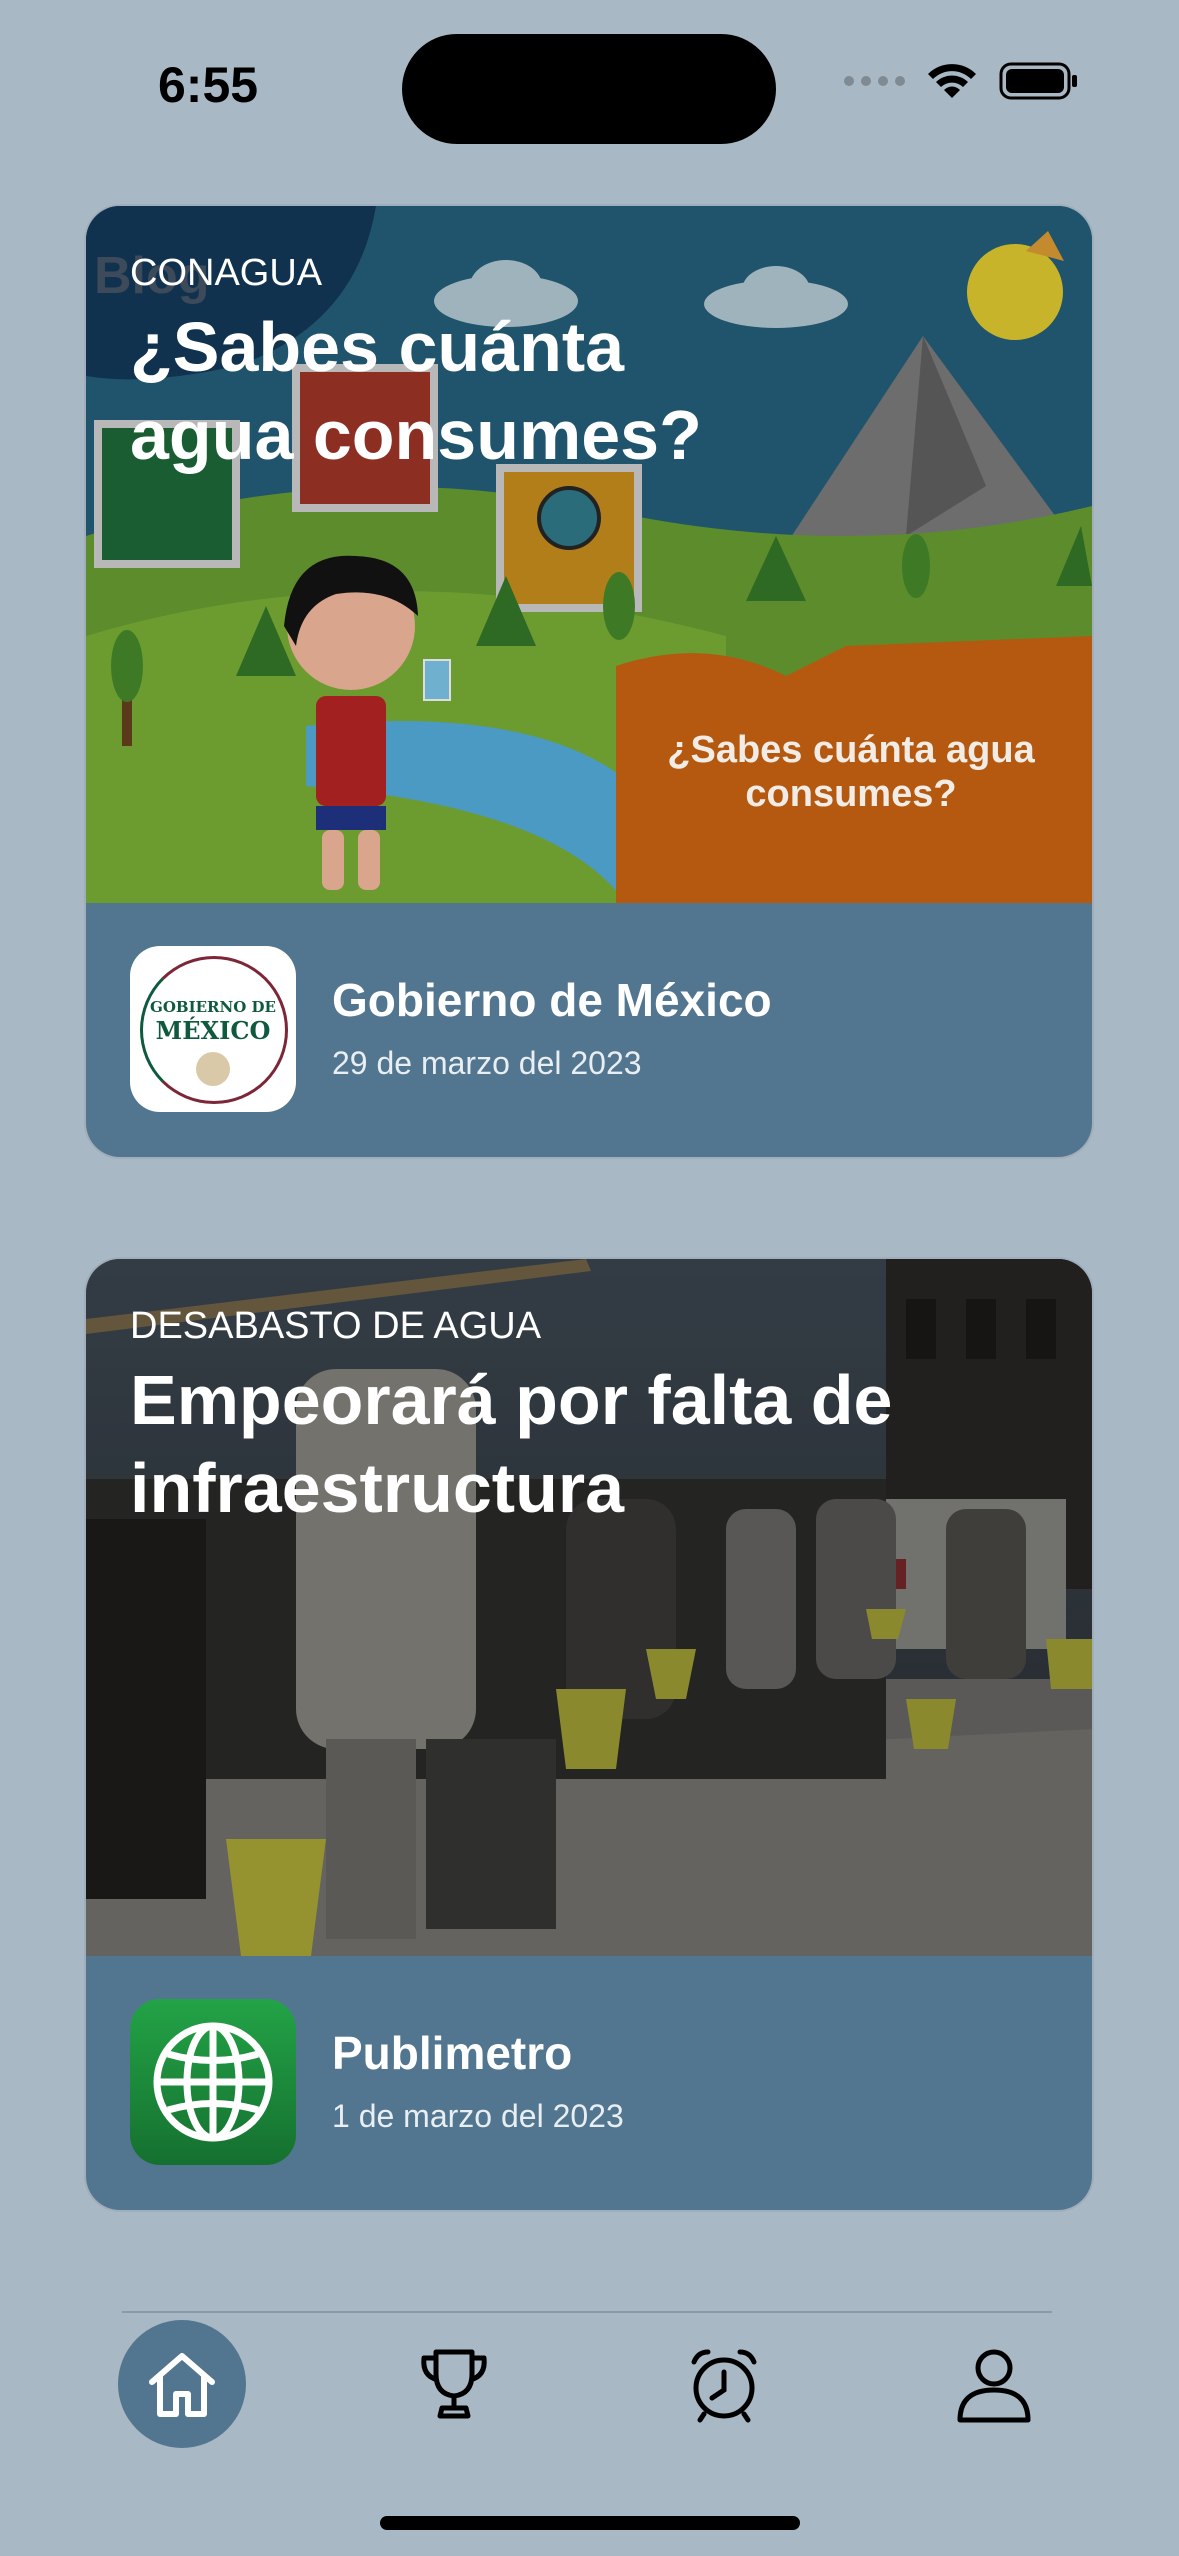 The image size is (1179, 2556). I want to click on source-name: Publimetro, so click(452, 2053).